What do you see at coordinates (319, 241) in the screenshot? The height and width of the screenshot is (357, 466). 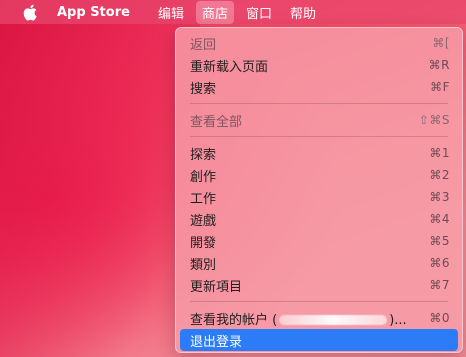 I see `menu-item-develop: 開發 ⌘5` at bounding box center [319, 241].